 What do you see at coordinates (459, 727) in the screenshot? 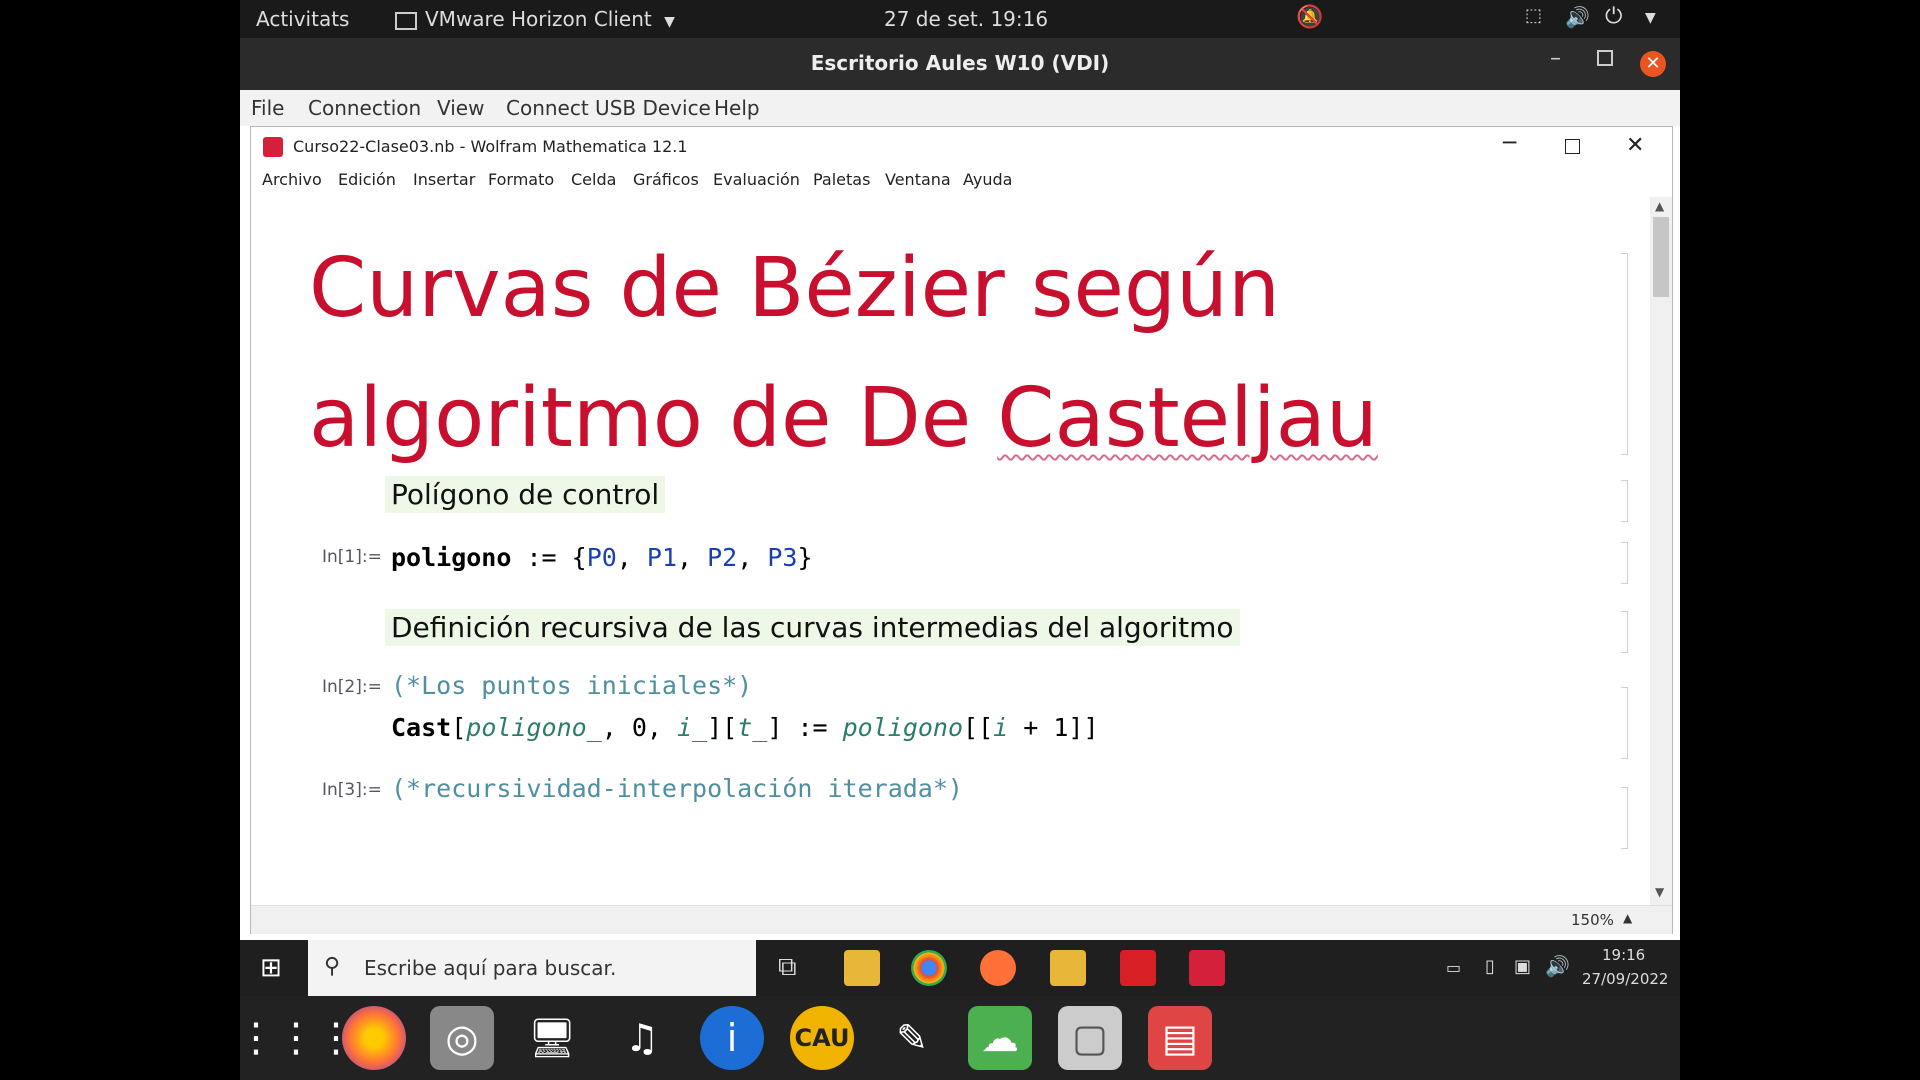
I see `in2-lb: [` at bounding box center [459, 727].